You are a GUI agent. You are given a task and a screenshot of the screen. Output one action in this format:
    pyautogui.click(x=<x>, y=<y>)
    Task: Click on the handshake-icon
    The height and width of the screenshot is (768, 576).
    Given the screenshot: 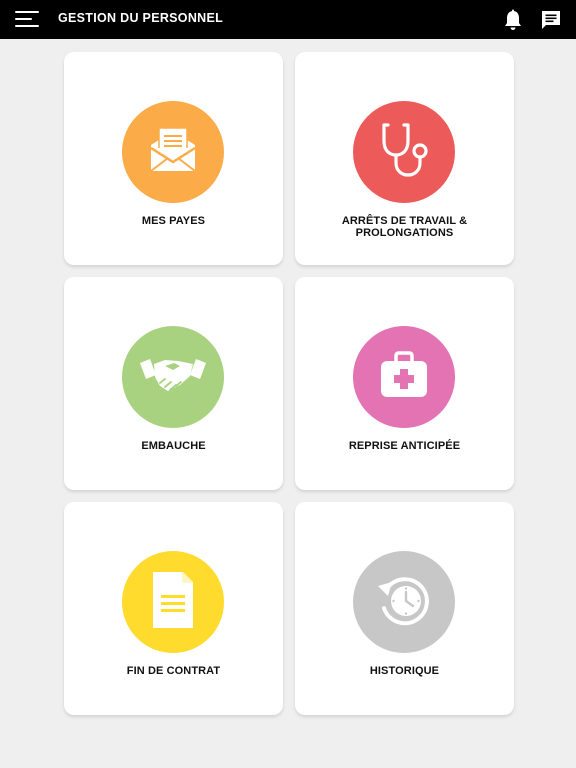 What is the action you would take?
    pyautogui.click(x=173, y=377)
    